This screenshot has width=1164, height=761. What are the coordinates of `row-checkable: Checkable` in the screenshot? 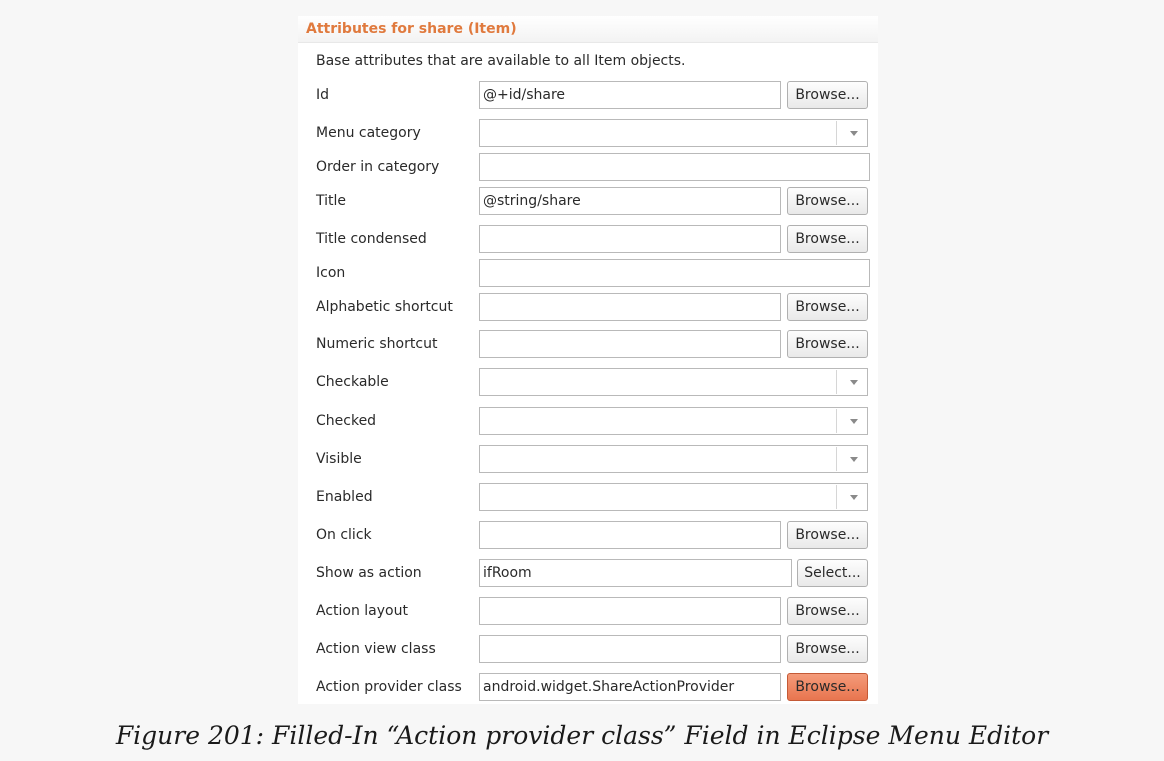 It's located at (588, 383).